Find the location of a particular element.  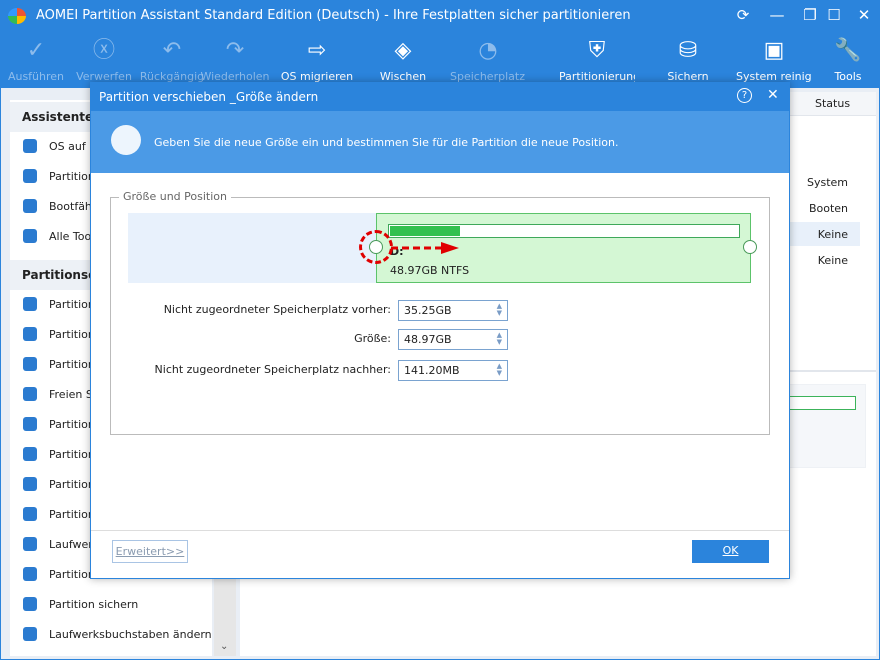

dialog-title: Partition verschieben _Größe ändern is located at coordinates (209, 97).